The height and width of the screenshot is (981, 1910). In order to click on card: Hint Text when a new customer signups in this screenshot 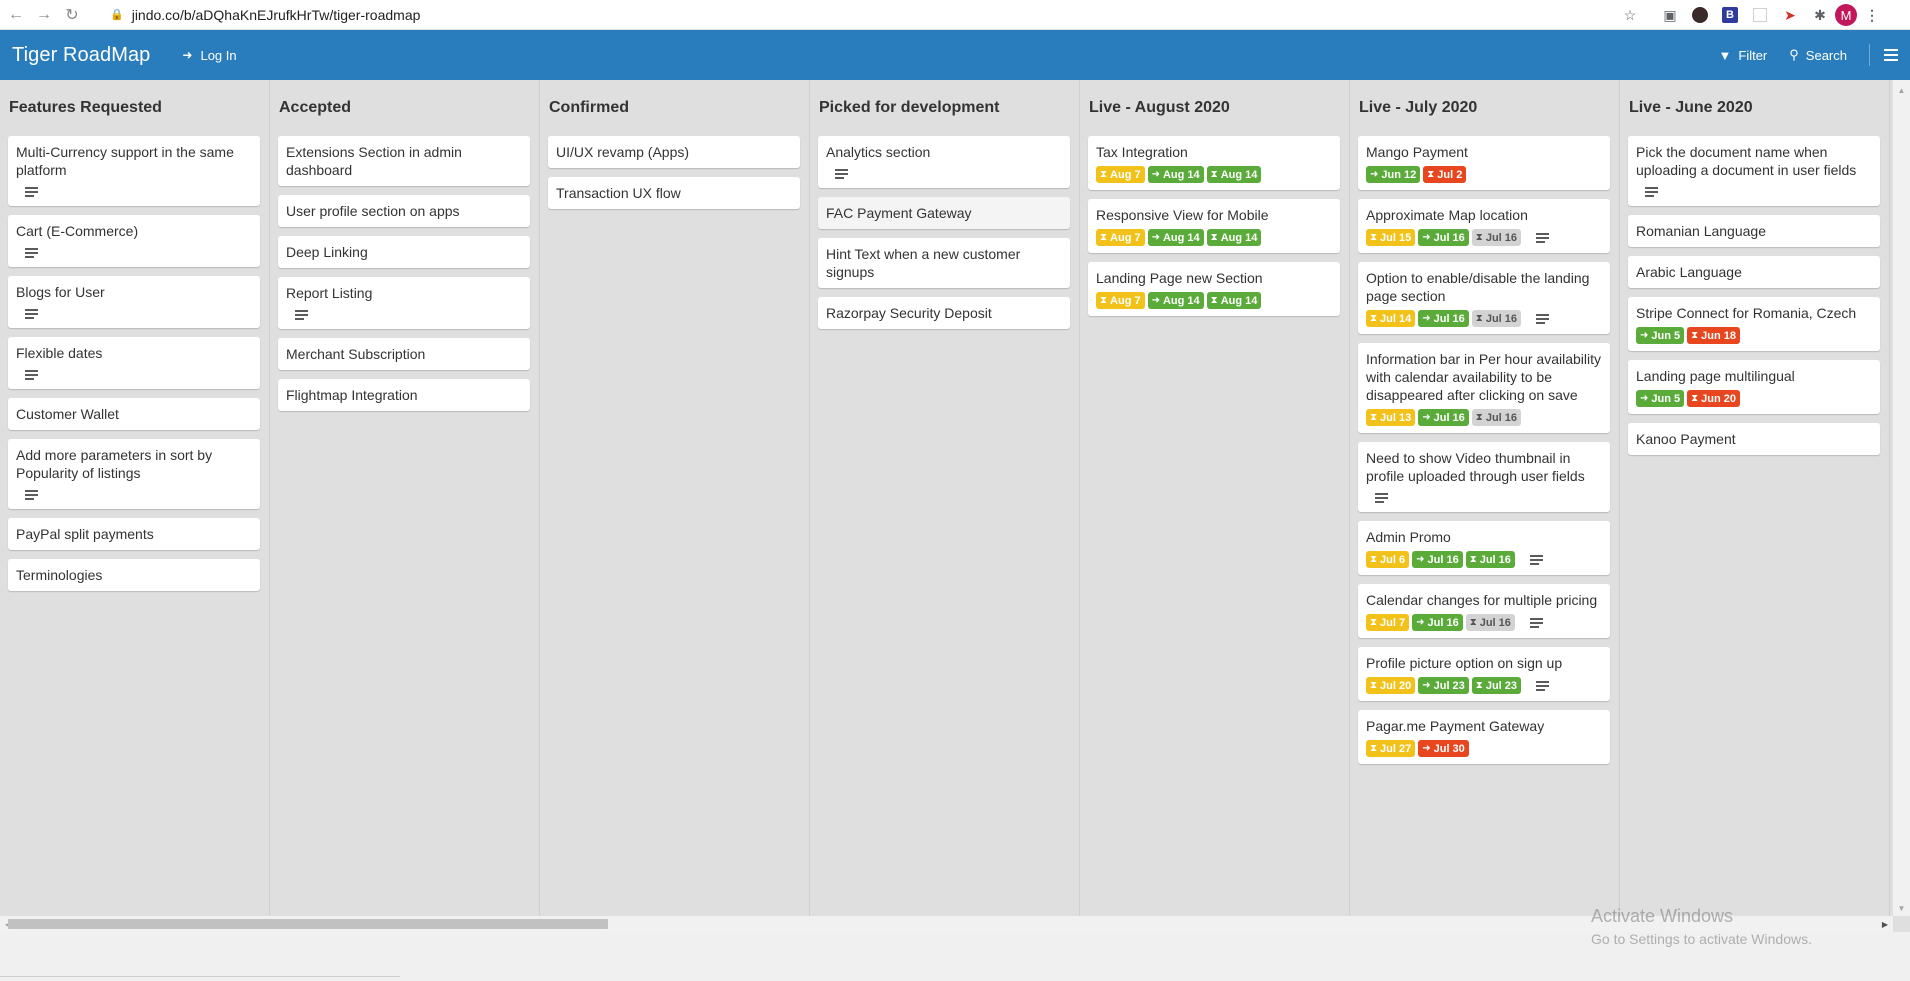, I will do `click(944, 263)`.